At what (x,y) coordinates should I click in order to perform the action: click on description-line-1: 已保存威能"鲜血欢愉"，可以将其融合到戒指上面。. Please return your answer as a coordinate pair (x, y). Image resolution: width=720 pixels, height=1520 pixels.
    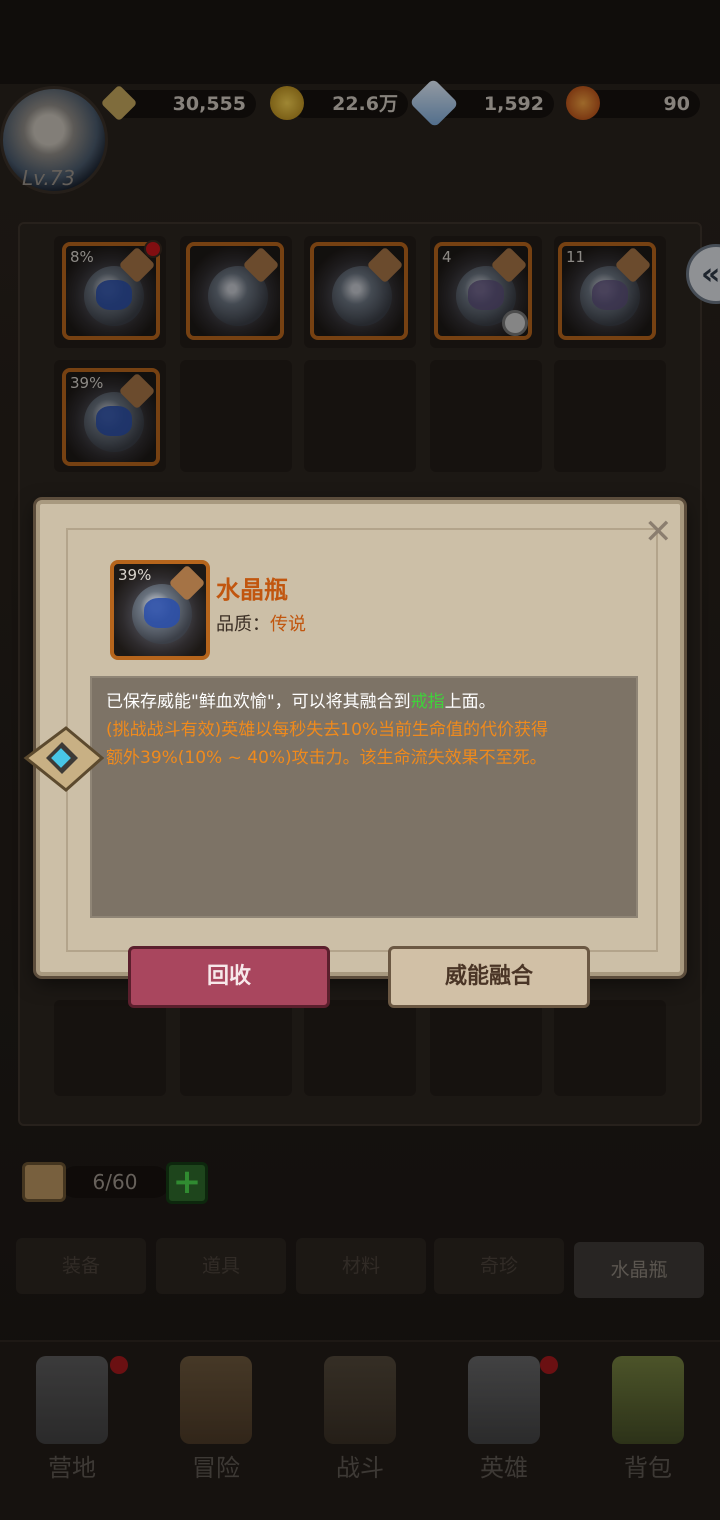
    Looking at the image, I should click on (301, 702).